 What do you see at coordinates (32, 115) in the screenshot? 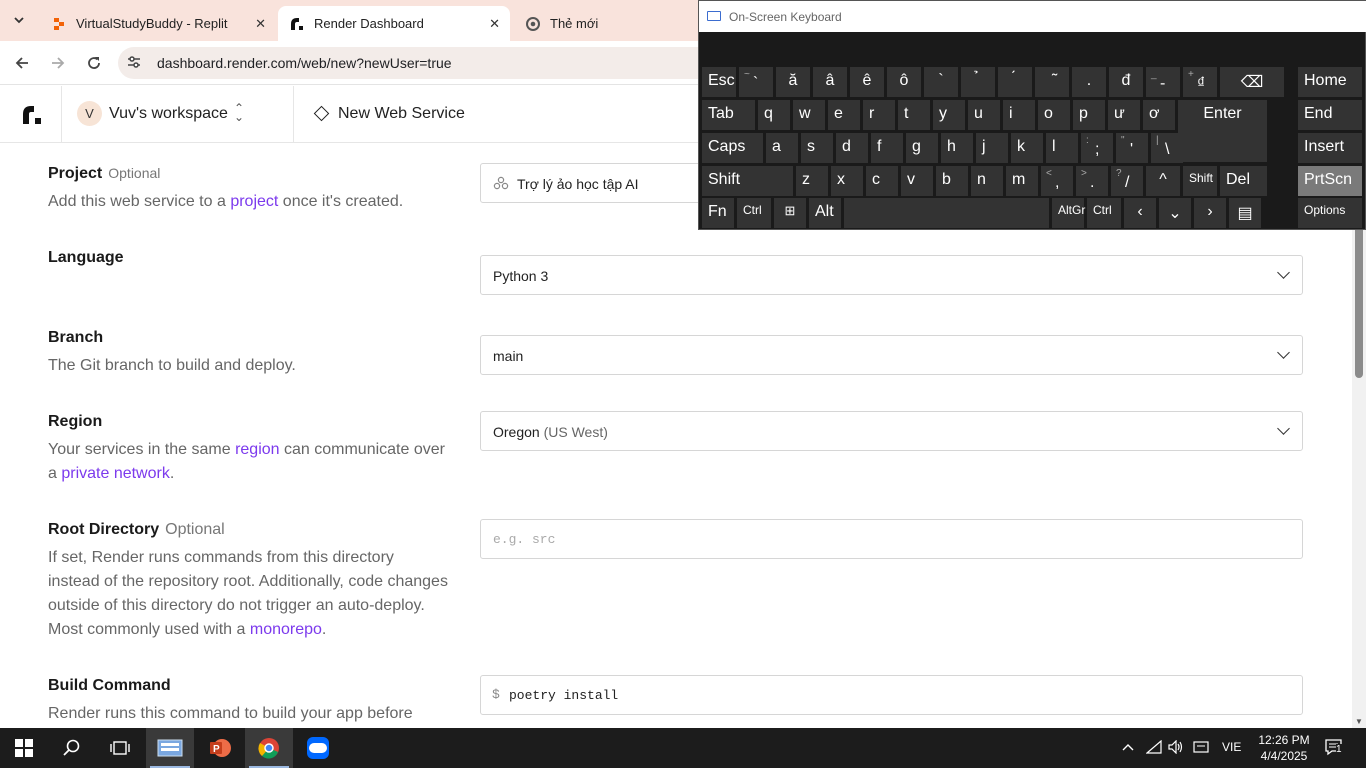
I see `render-logo-icon` at bounding box center [32, 115].